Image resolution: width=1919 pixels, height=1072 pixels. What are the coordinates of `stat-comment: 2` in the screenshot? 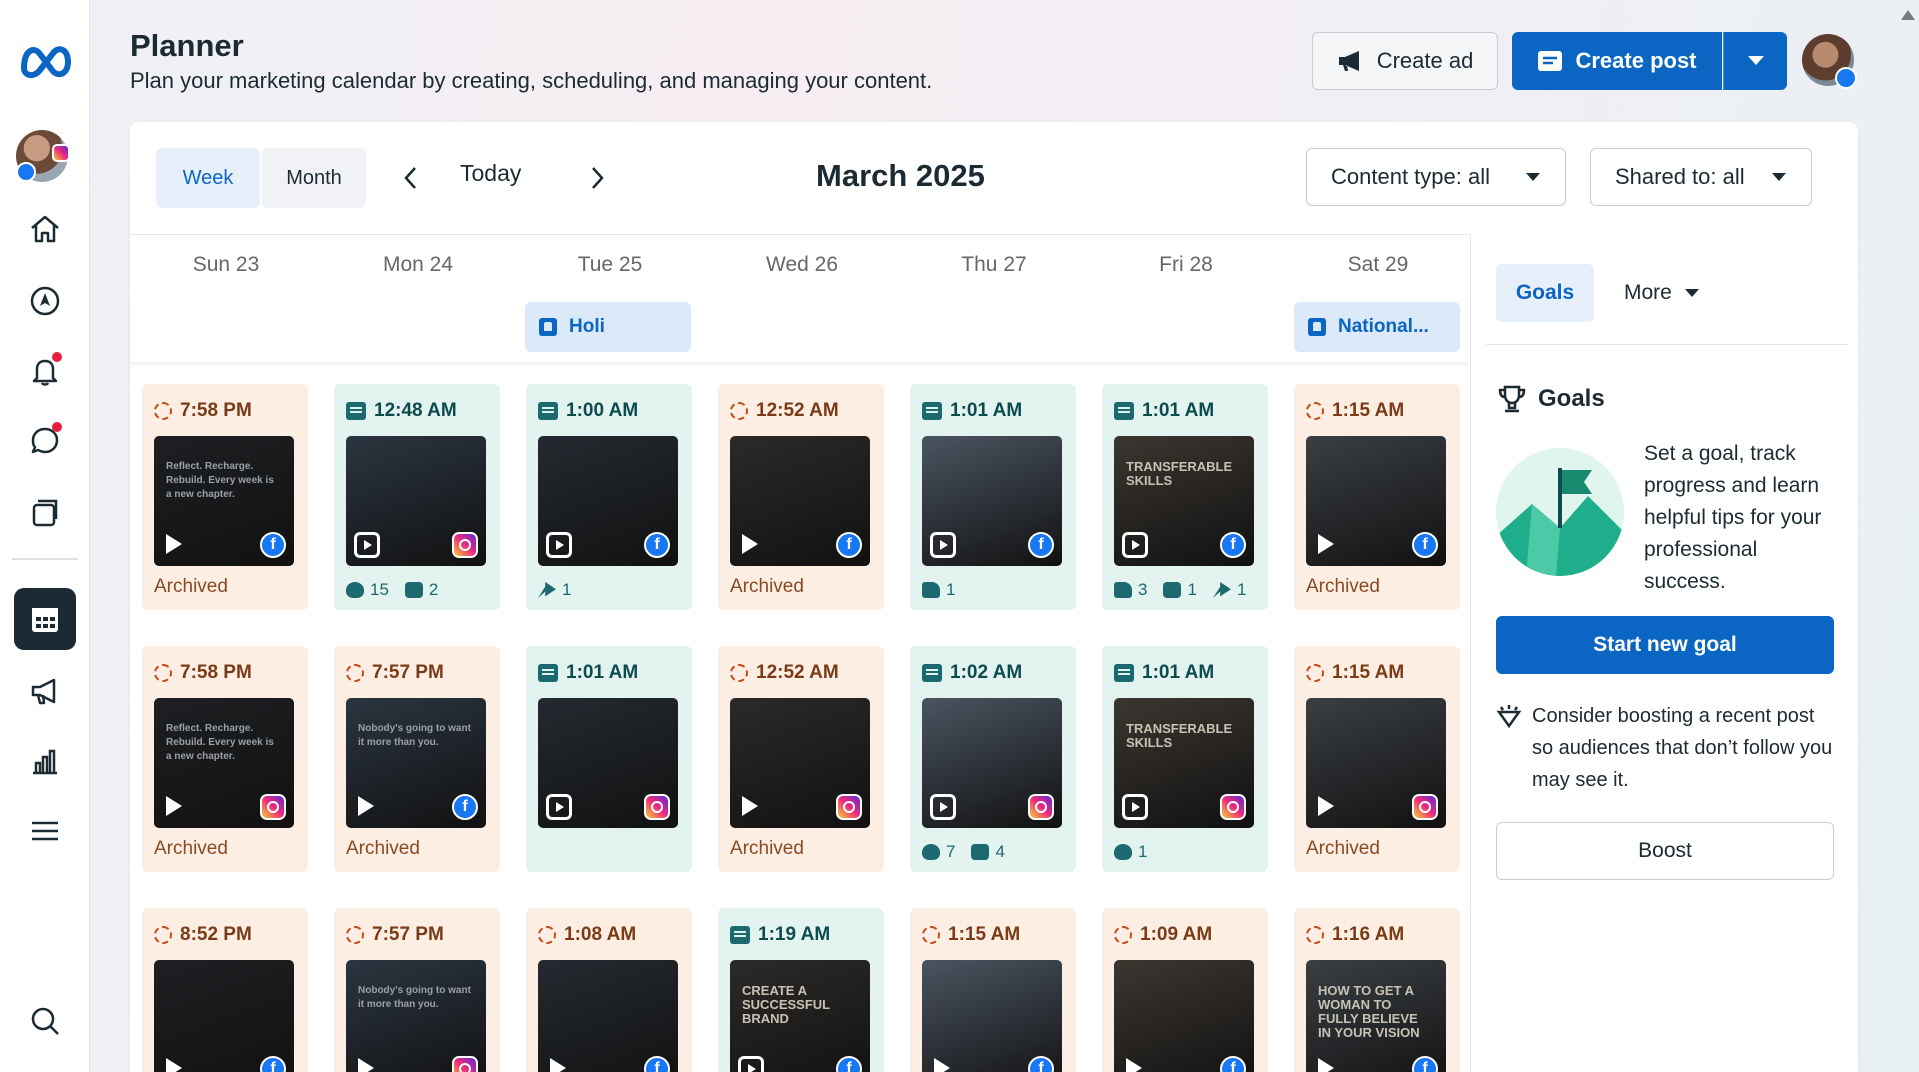 It's located at (421, 590).